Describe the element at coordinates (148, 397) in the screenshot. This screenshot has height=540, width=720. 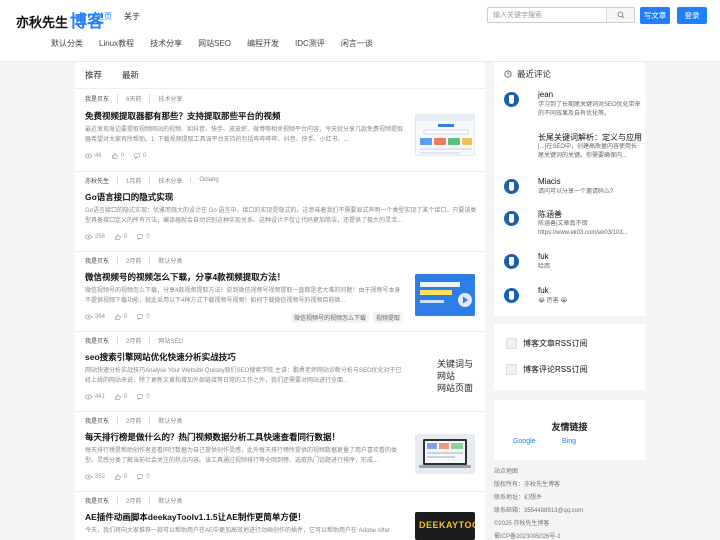
I see `comment-count: 0` at that location.